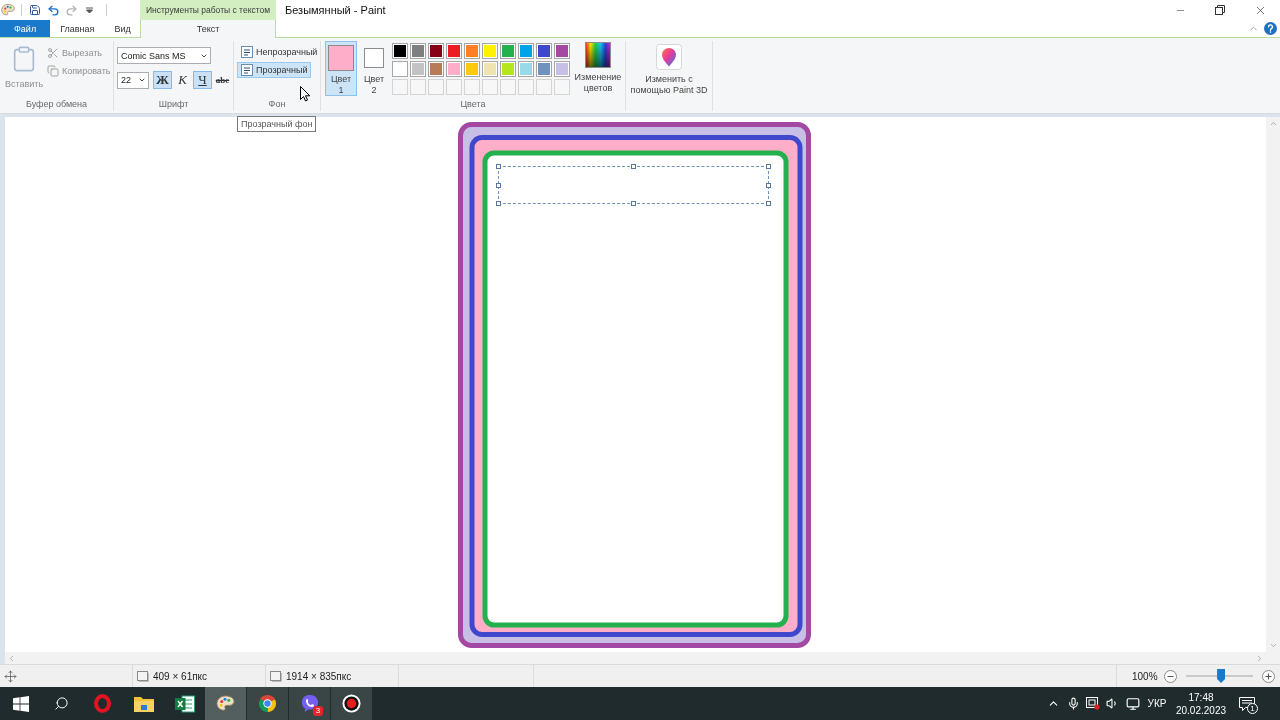 This screenshot has height=720, width=1280. Describe the element at coordinates (53, 10) in the screenshot. I see `undo-arrow-icon` at that location.